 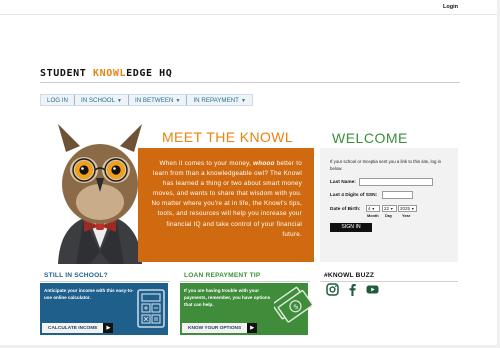 I want to click on ssn-field, so click(x=397, y=195).